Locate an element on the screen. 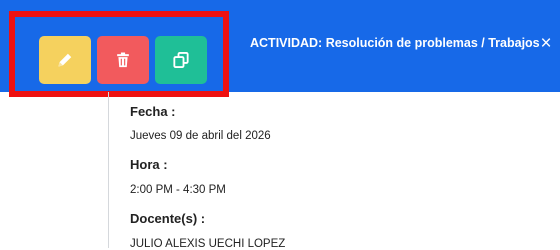  teacher-label: Docente(s) : is located at coordinates (168, 218).